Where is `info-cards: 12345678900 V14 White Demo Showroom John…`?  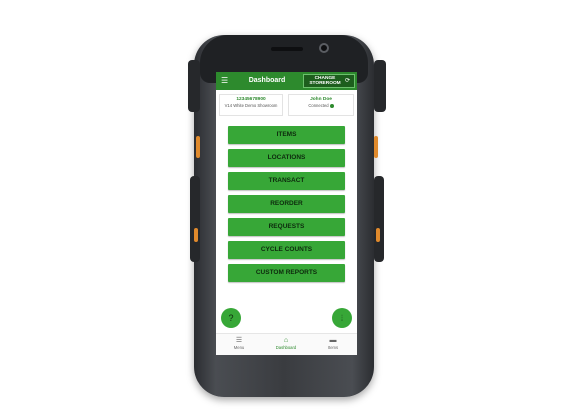 info-cards: 12345678900 V14 White Demo Showroom John… is located at coordinates (286, 105).